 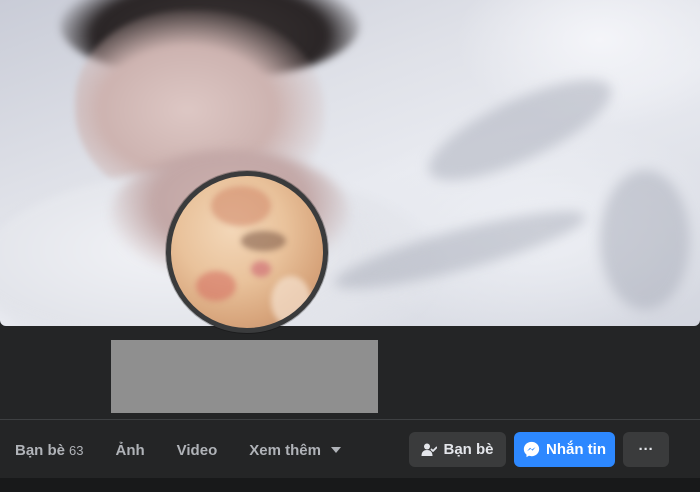 I want to click on more-options-dots: ···, so click(x=646, y=449).